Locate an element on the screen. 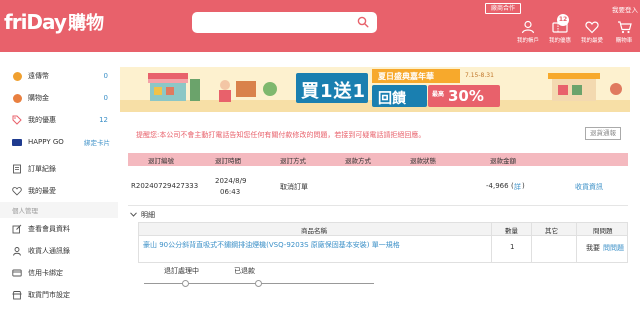  logo-text: friDay is located at coordinates (35, 22).